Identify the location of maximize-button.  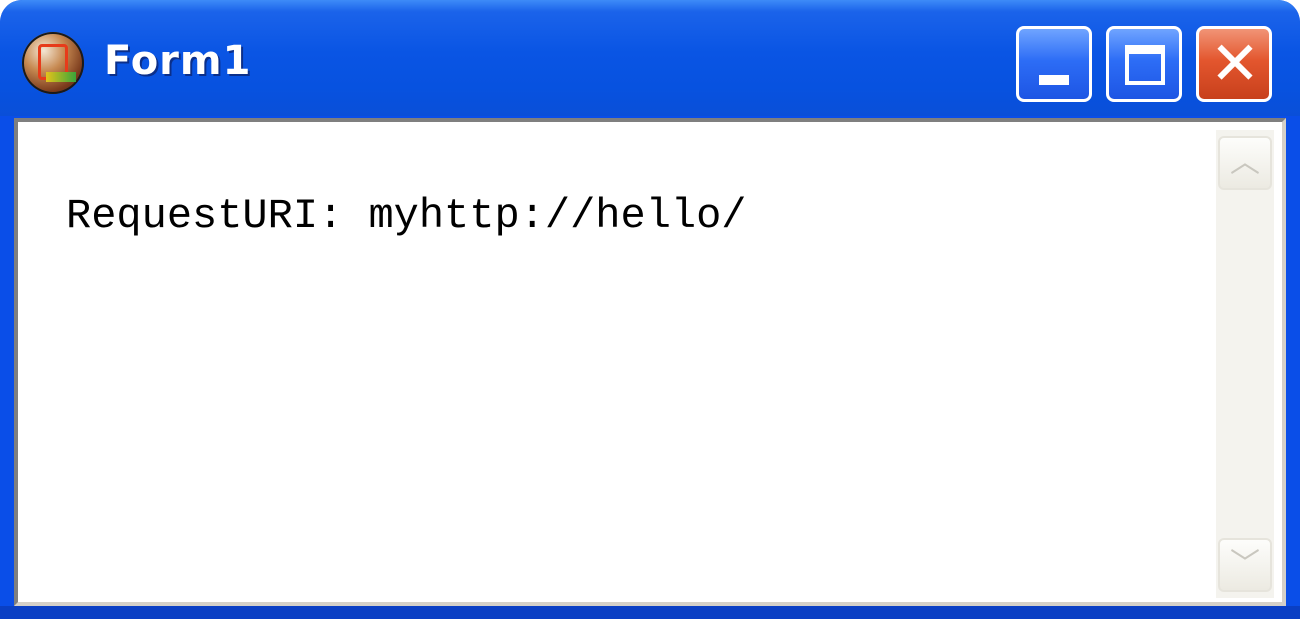
(1144, 64).